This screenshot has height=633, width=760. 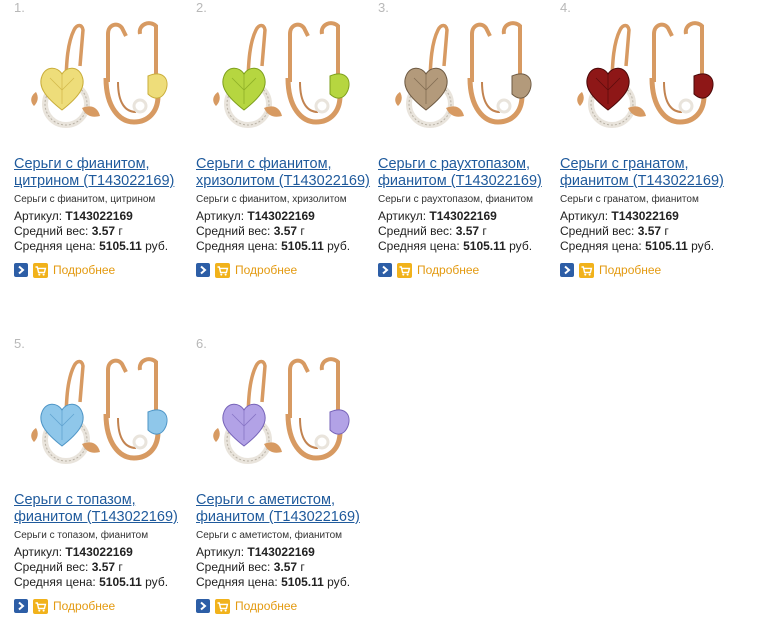 I want to click on product-title-link: Серьги с гранатом, фианитом (T143022169), so click(x=649, y=173).